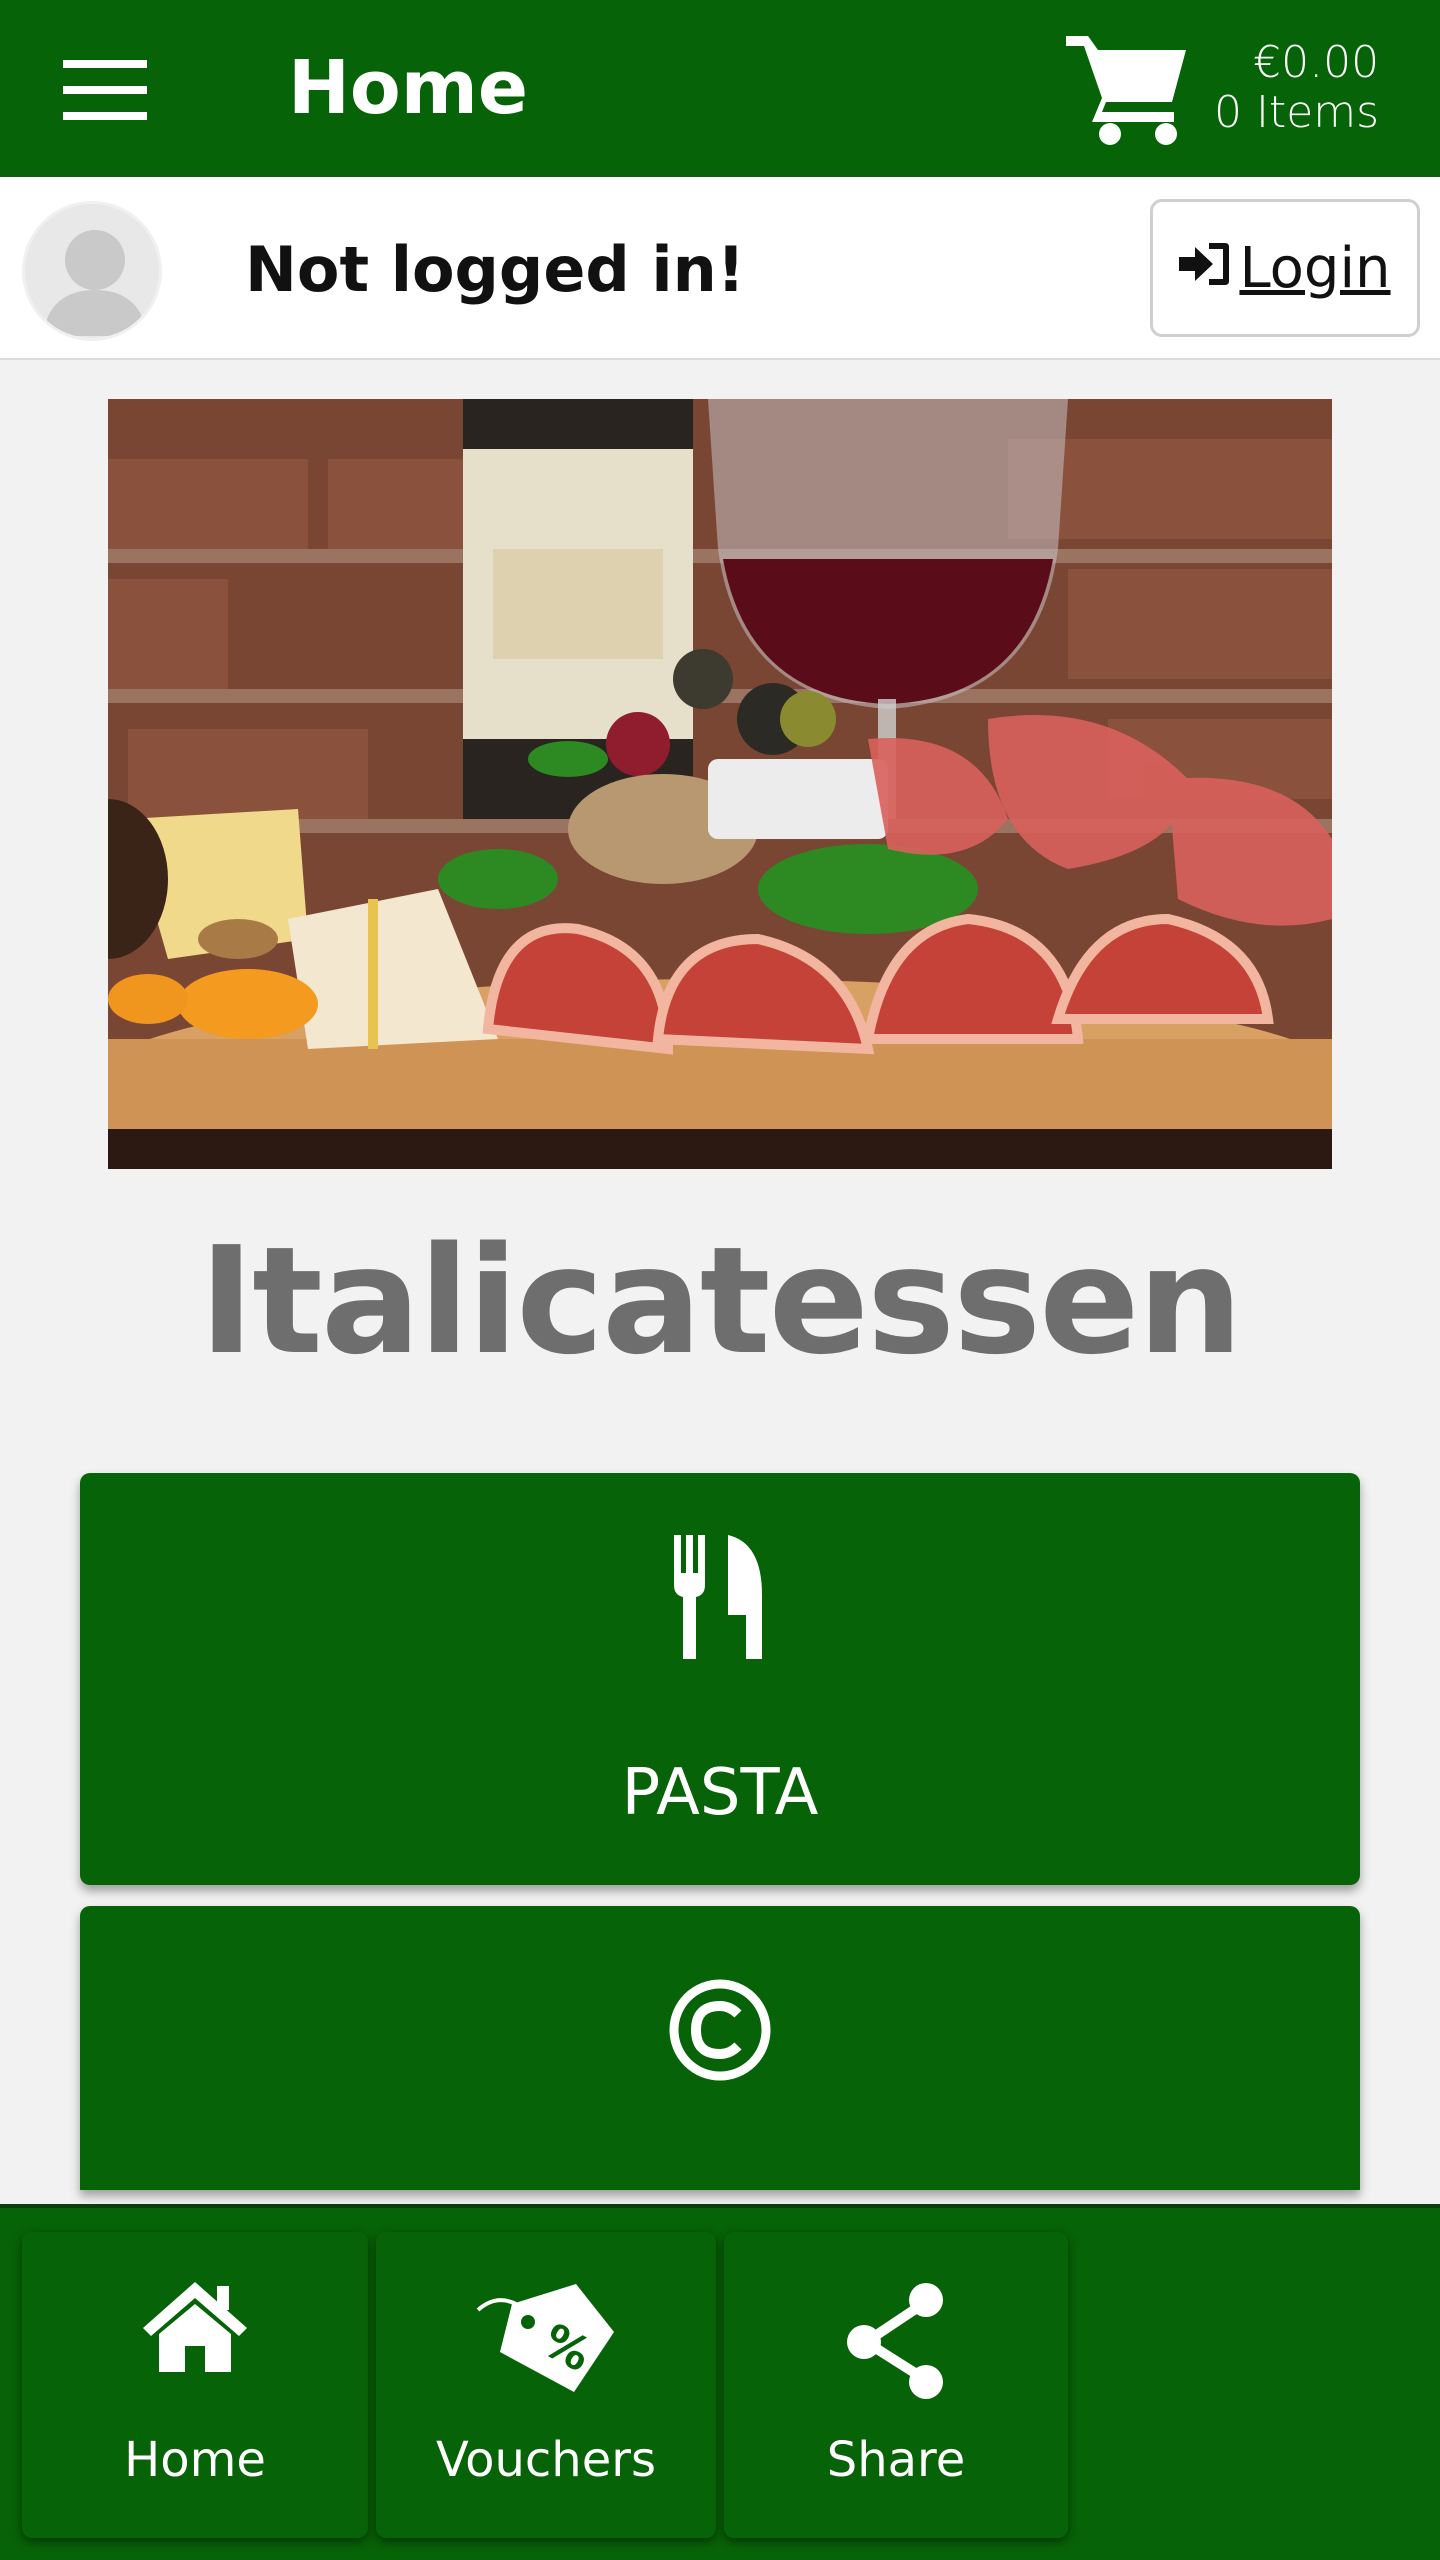 The width and height of the screenshot is (1440, 2560). Describe the element at coordinates (1297, 112) in the screenshot. I see `cart-item-count: 0 Items` at that location.